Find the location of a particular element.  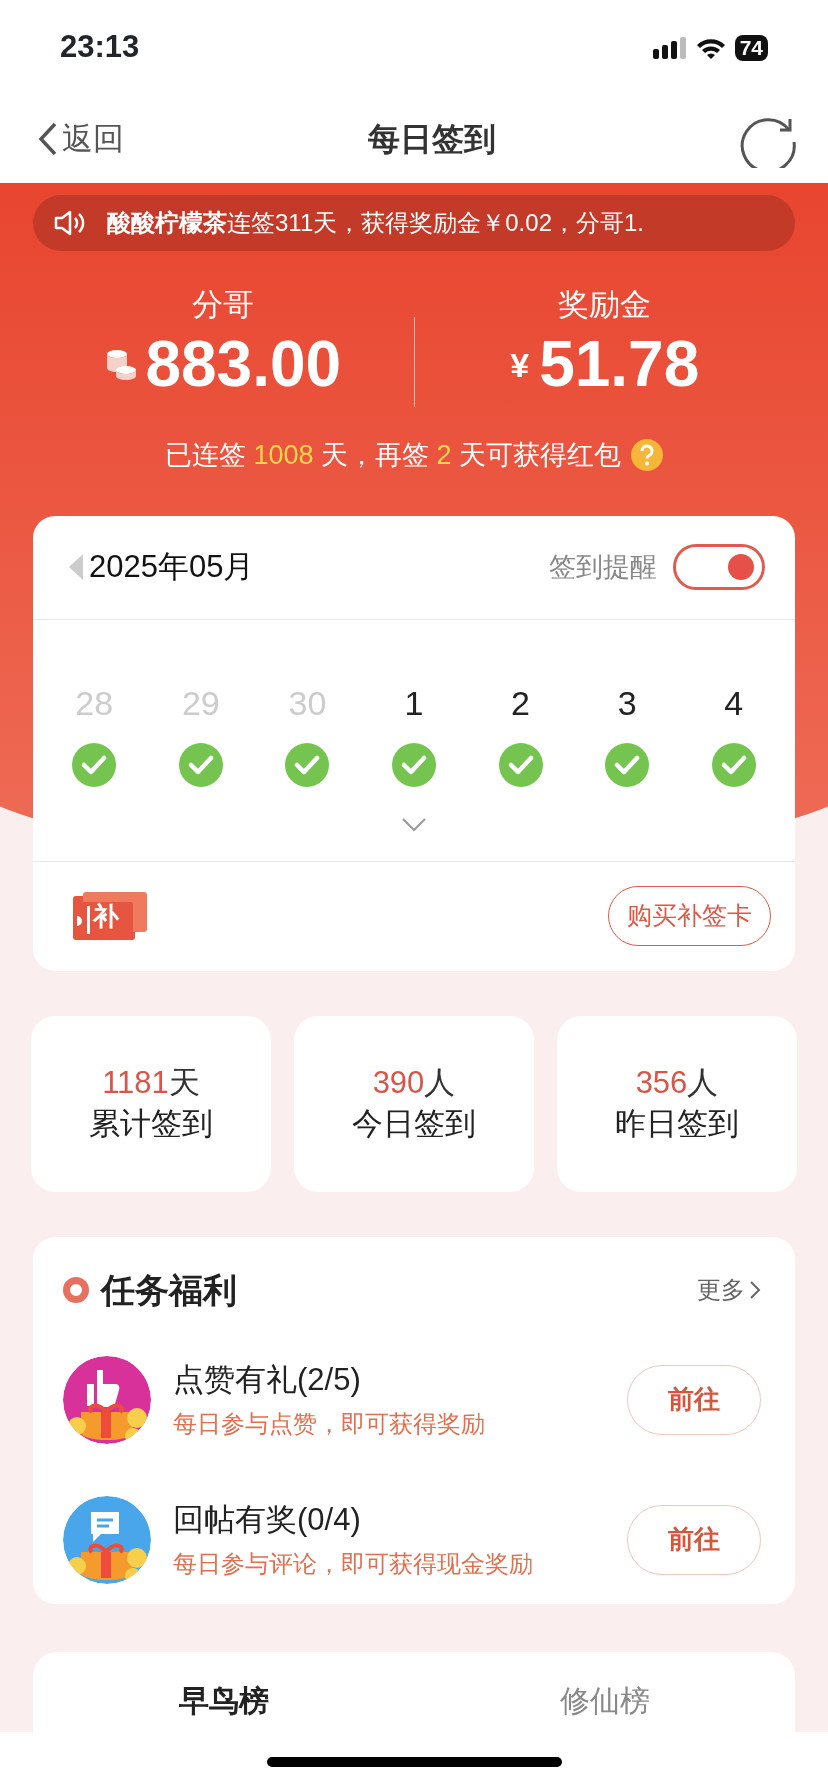

day-number: 1 is located at coordinates (414, 703).